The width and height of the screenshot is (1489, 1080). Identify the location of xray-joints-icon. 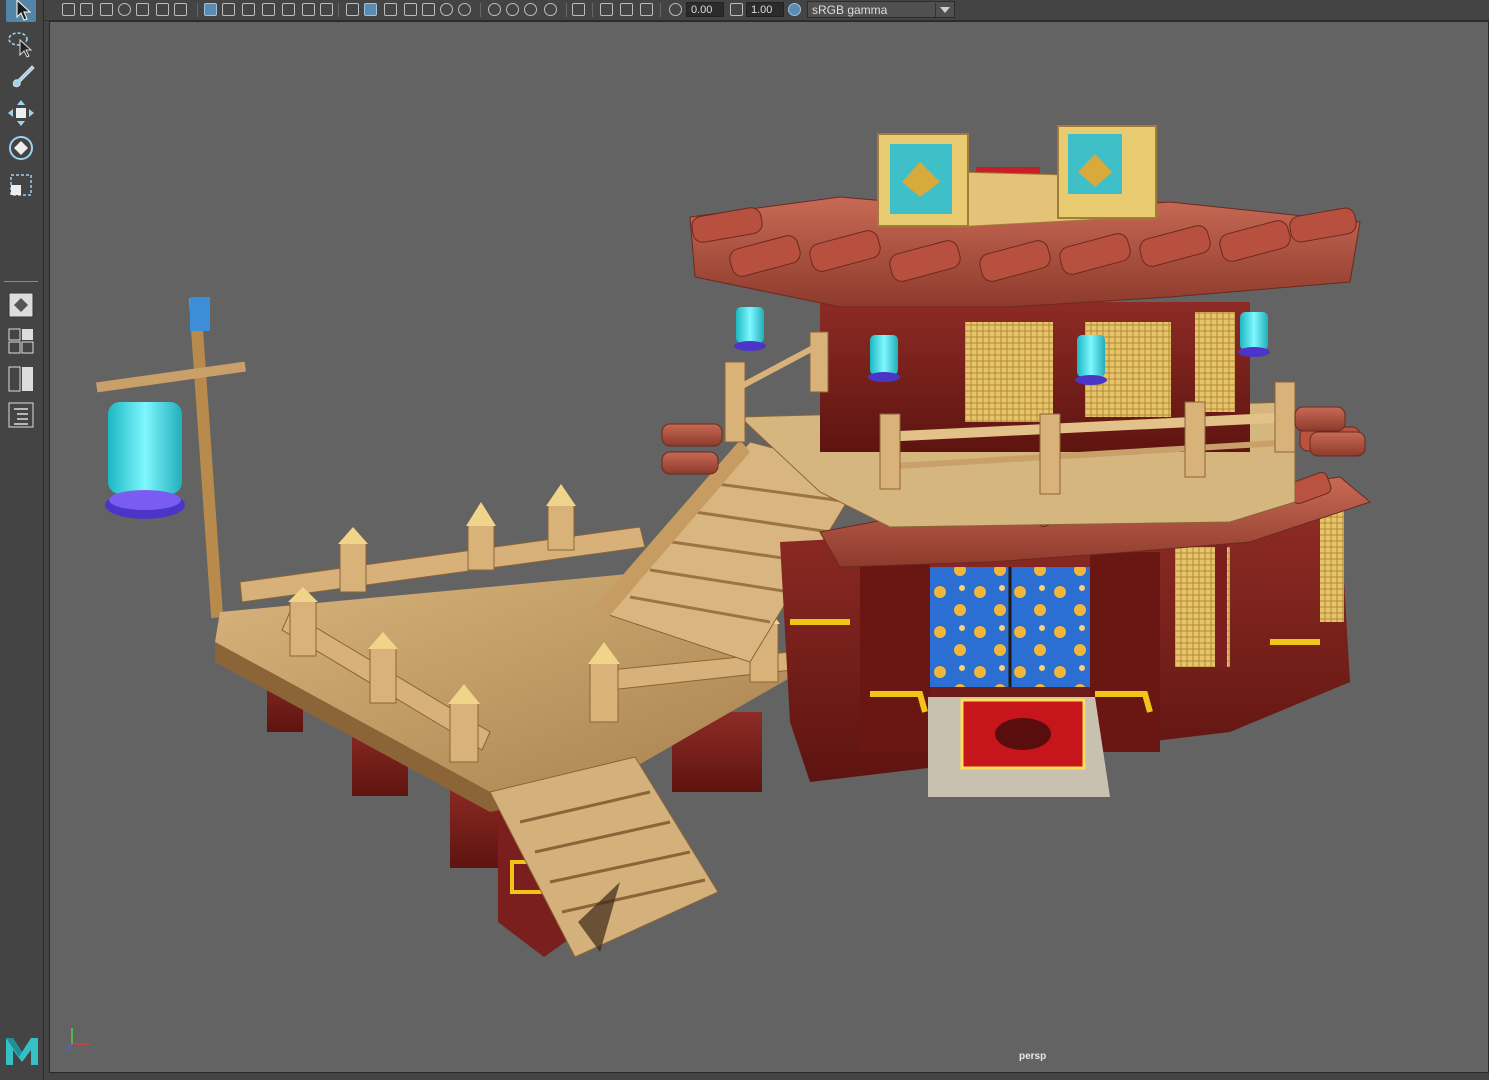
(646, 9).